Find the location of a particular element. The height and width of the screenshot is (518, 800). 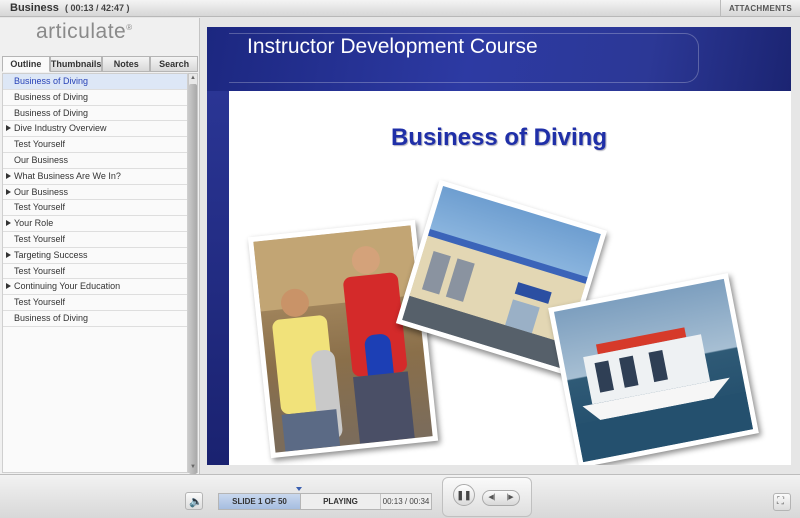

outline-item: Dive Industry Overview is located at coordinates (95, 129).